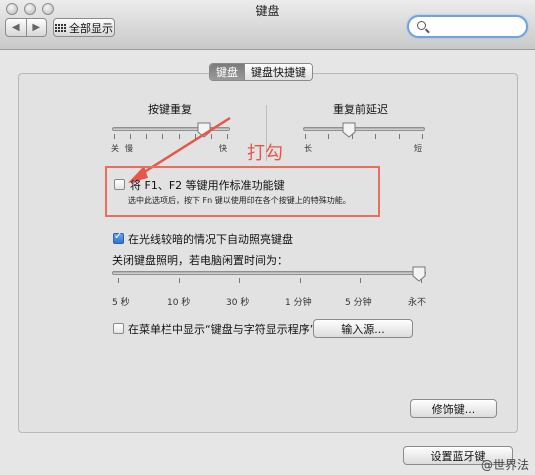 The width and height of the screenshot is (535, 475). I want to click on backlight-off-title: 关闭键盘照明，若电脑闲置时间为：, so click(200, 260).